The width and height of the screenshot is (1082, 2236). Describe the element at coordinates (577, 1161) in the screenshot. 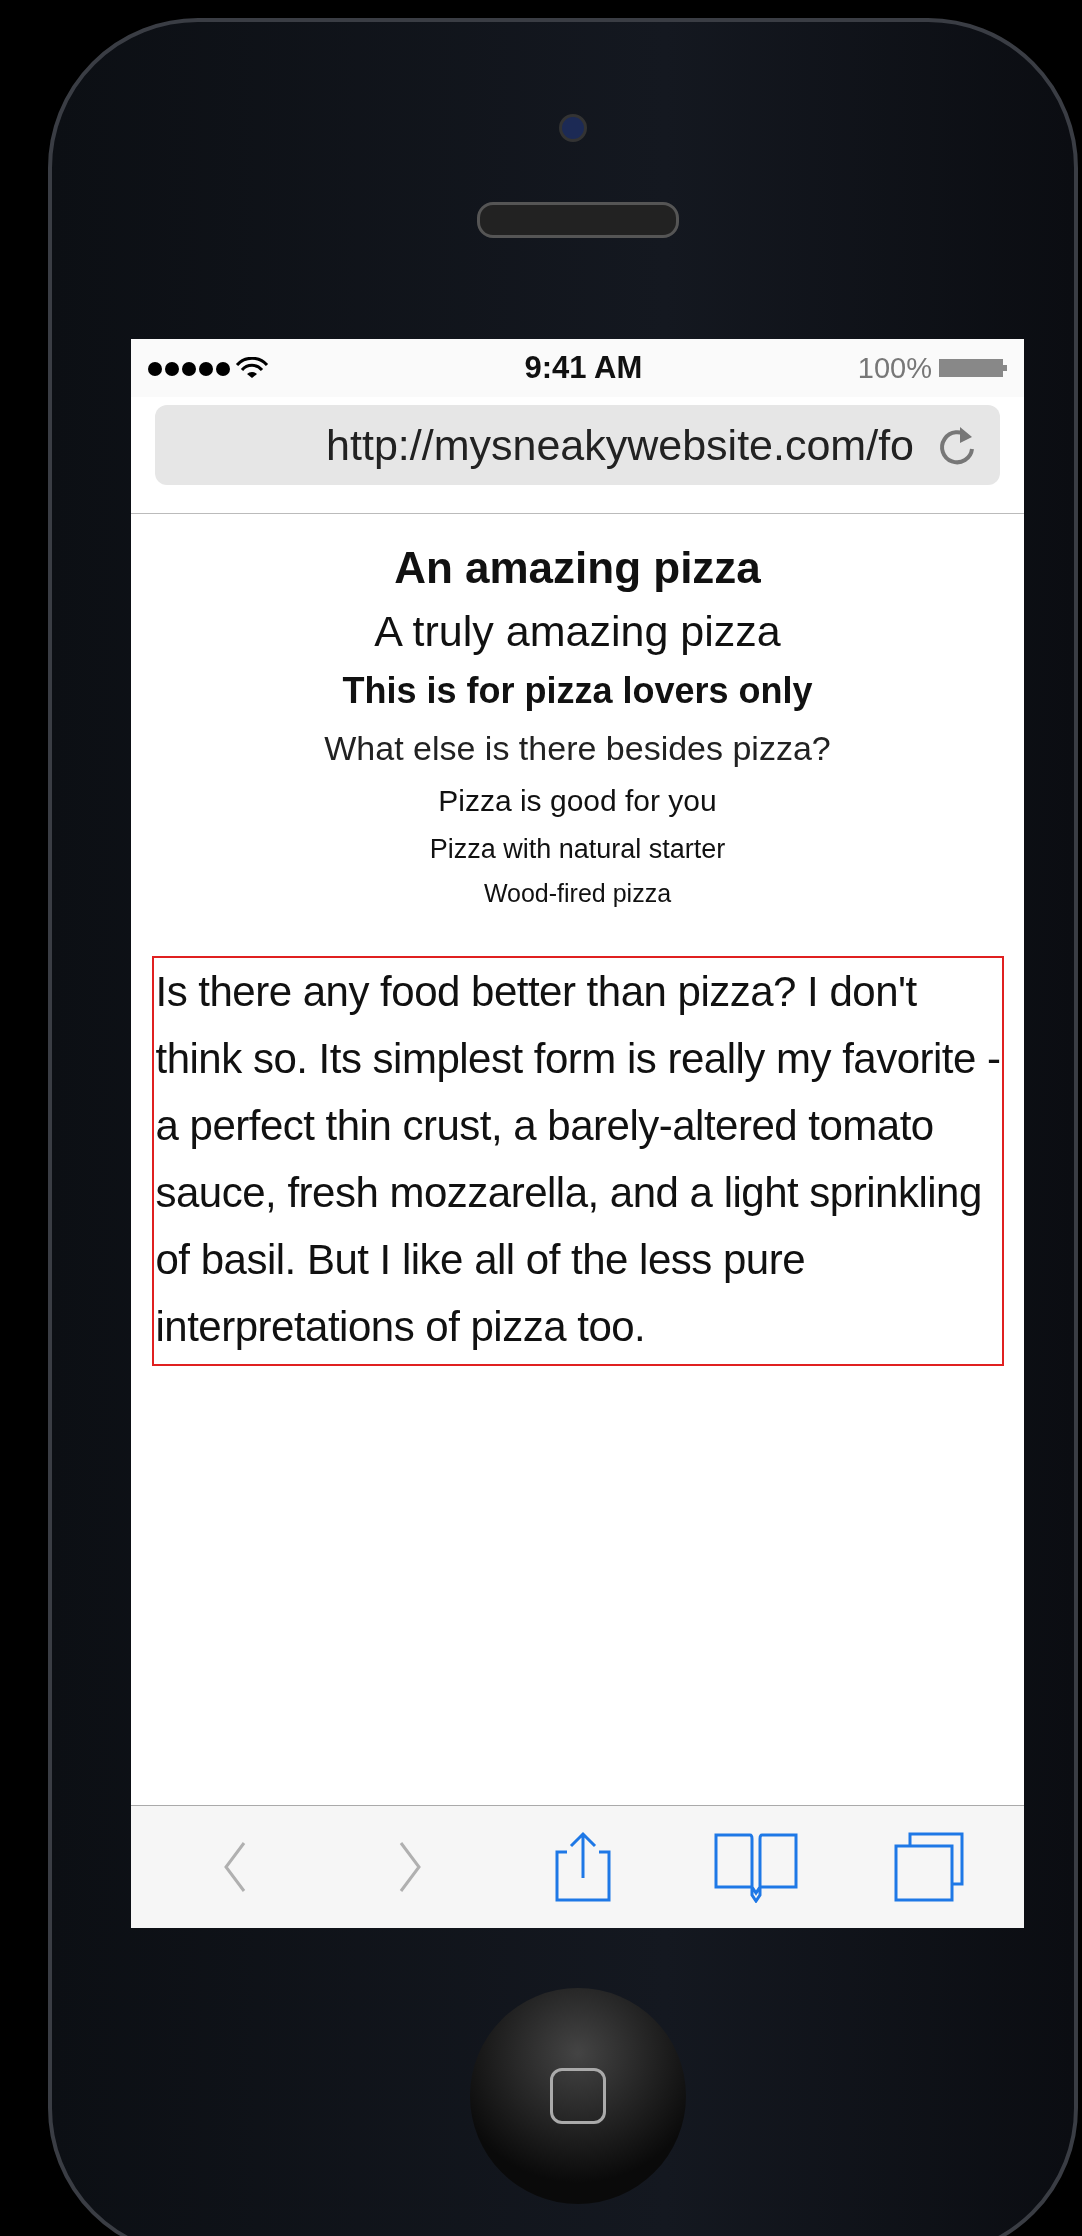

I see `paragraph-box: Is there any food better than pizza? I don't think so. Its simplest form is really my favorite - a perfect thin crust, a barely-altered tomato sauce, fresh mozzarella, and a light sprinkling of basil. But I like all of the less pure interpretations of pizza too.` at that location.